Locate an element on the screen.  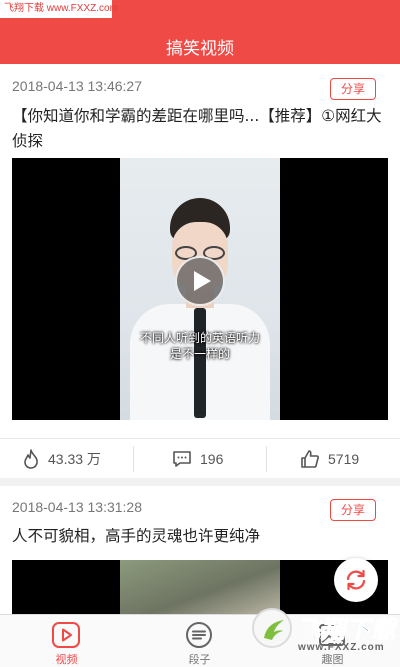
thumbs-up-count: 5719 is located at coordinates (344, 459).